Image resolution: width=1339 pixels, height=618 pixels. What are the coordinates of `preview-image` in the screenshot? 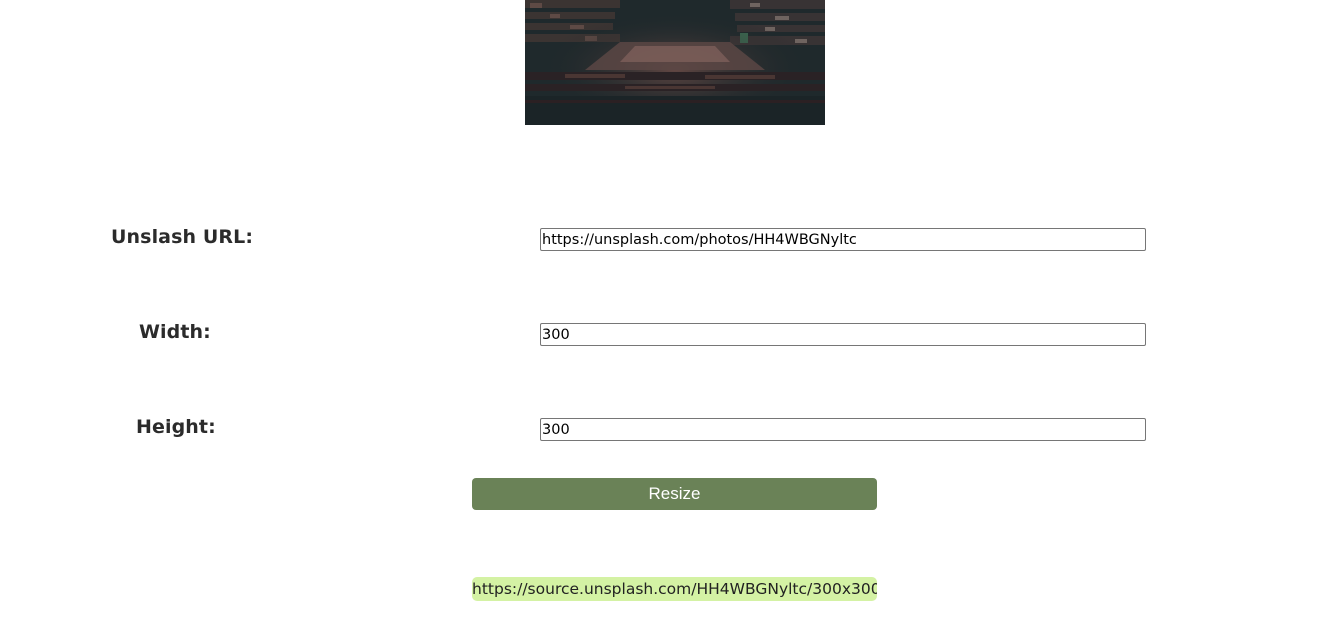 It's located at (675, 62).